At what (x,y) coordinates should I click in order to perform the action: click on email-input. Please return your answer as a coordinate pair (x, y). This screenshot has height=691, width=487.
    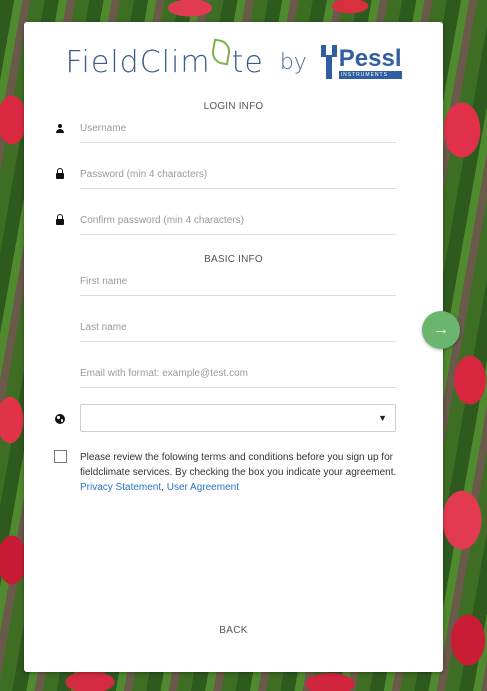
    Looking at the image, I should click on (238, 373).